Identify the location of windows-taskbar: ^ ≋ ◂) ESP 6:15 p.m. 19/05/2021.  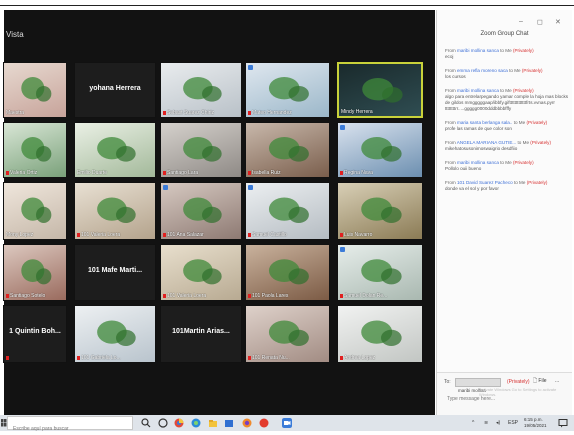
(287, 424).